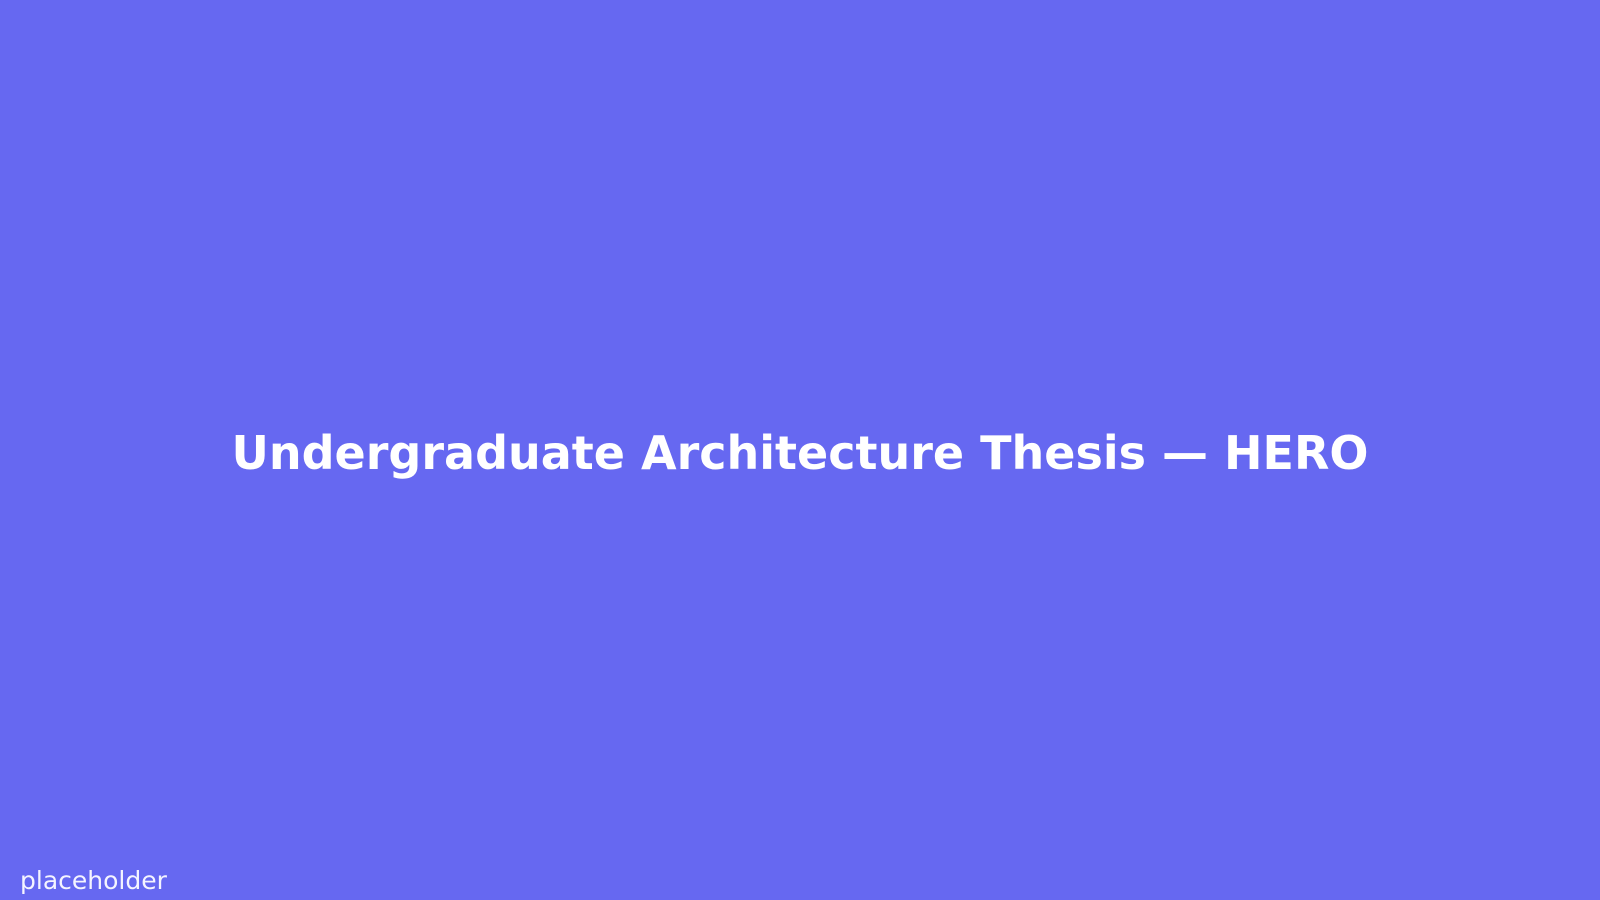  I want to click on hero-title: Undergraduate Architecture Thesis — HERO, so click(800, 453).